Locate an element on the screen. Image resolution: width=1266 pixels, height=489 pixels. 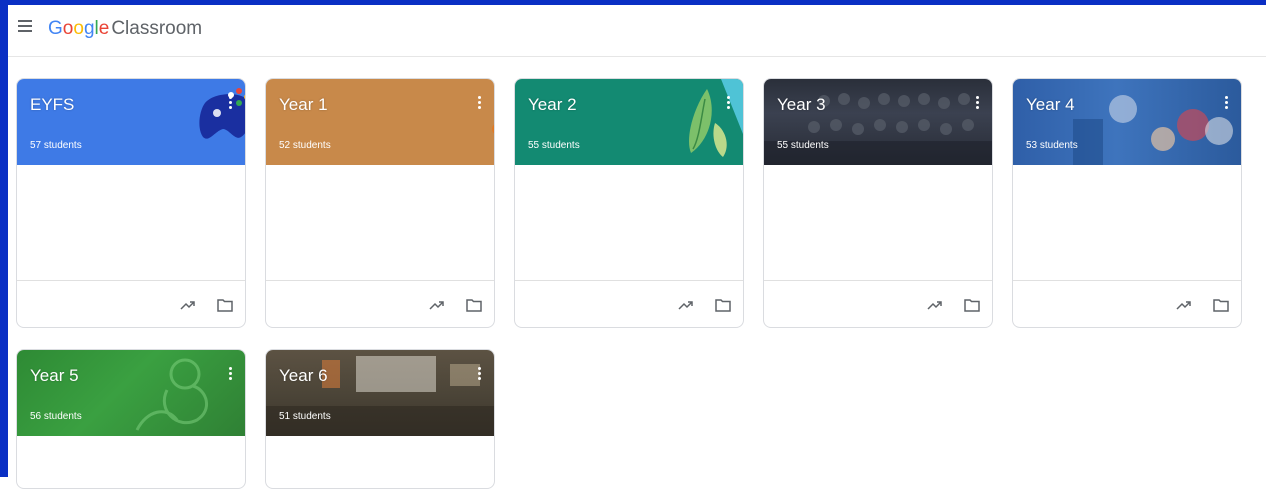
class-card: Year 5 56 students is located at coordinates (131, 419).